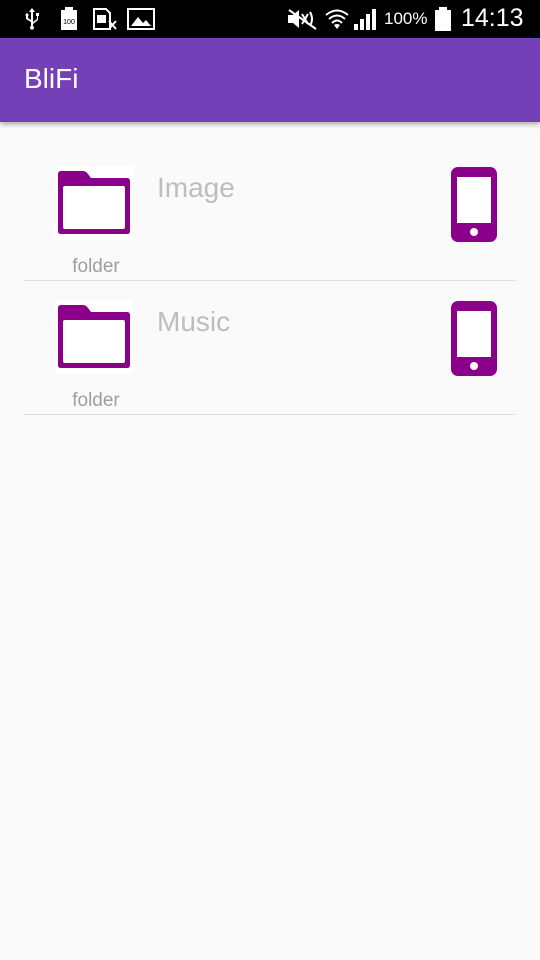 Image resolution: width=540 pixels, height=960 pixels. I want to click on divider, so click(270, 414).